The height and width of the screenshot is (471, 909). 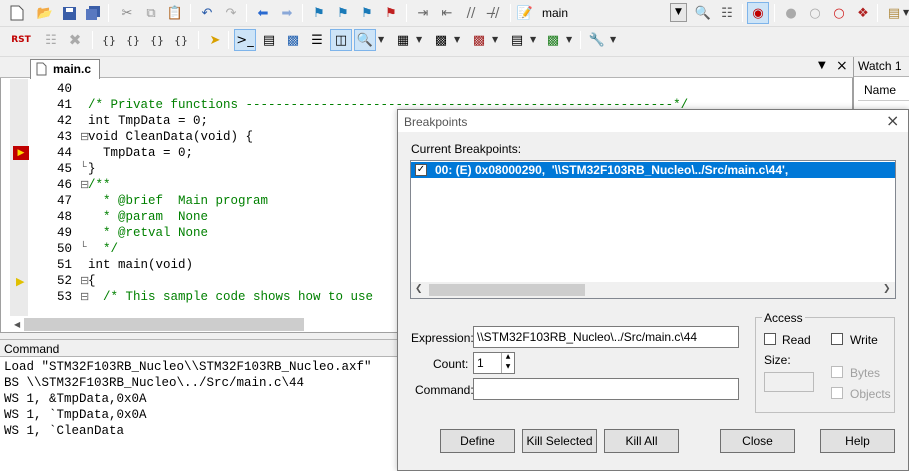 I want to click on code-line: void CleanData(void) {, so click(x=170, y=137).